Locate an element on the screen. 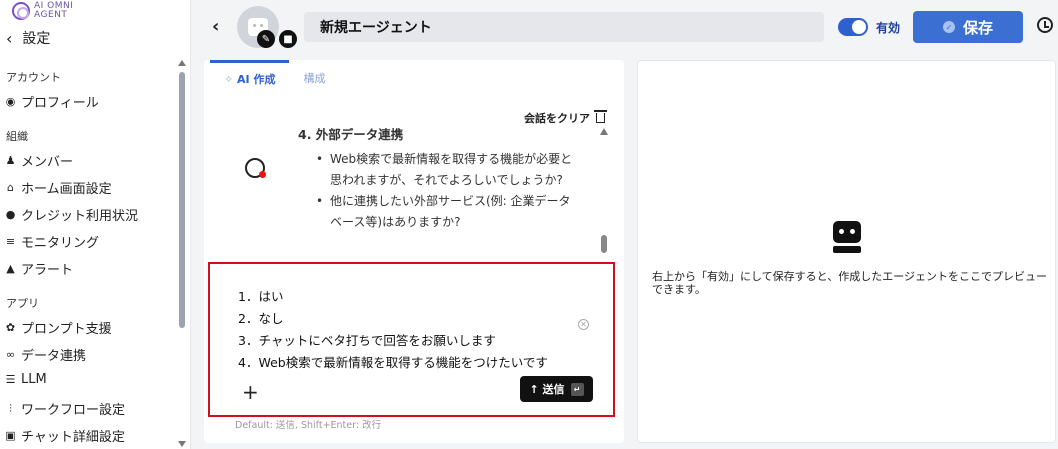 Image resolution: width=1058 pixels, height=449 pixels. brain-icon: ✿ is located at coordinates (10, 327).